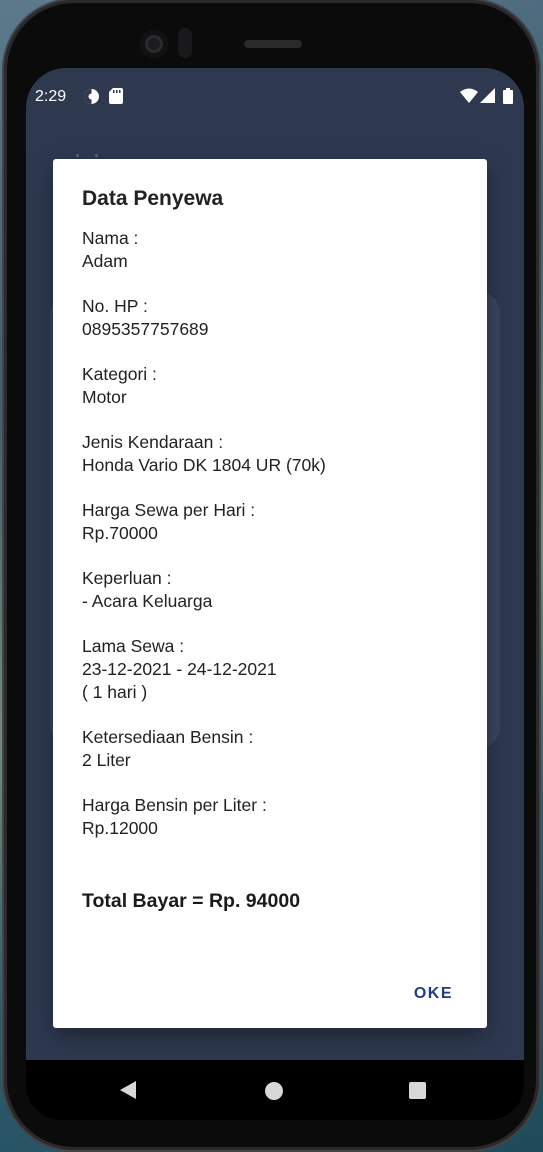  Describe the element at coordinates (272, 386) in the screenshot. I see `field-kategori: Kategori : Motor` at that location.